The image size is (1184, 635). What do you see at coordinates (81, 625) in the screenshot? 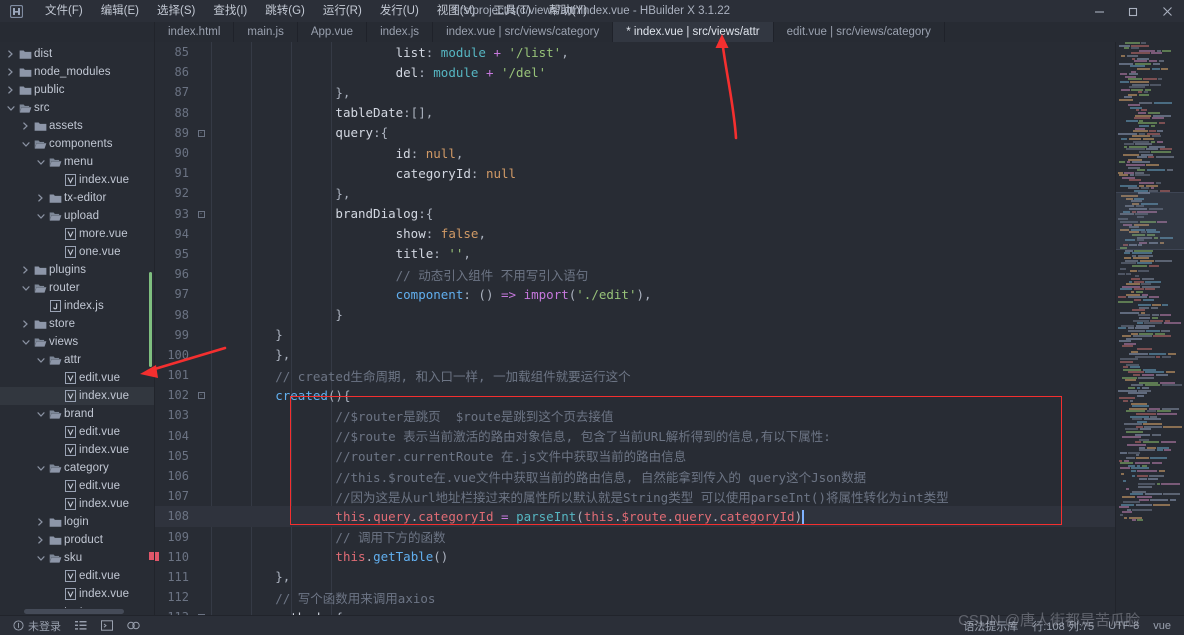
I see `outline-toggle-button` at bounding box center [81, 625].